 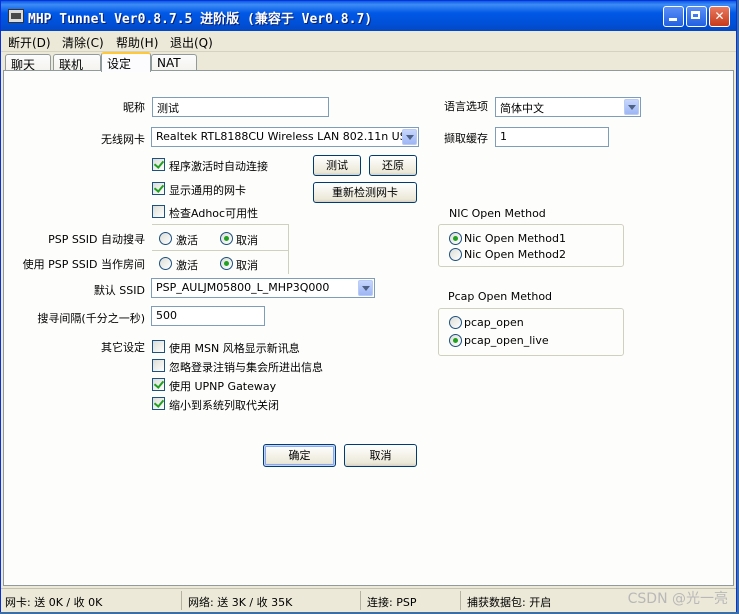 I want to click on ssid-room-off-radio, so click(x=226, y=263).